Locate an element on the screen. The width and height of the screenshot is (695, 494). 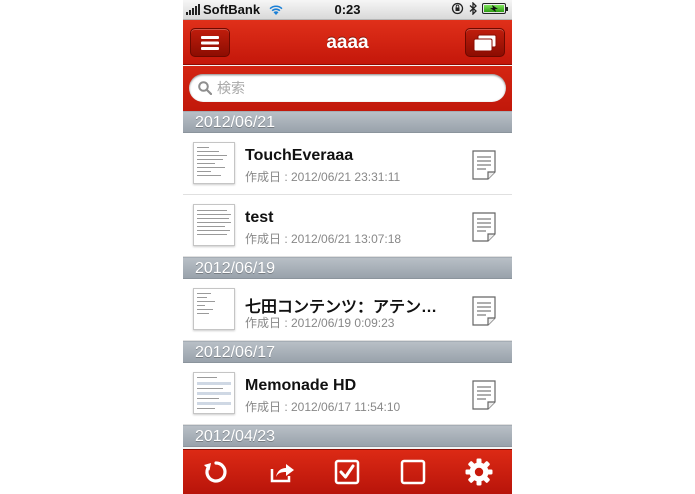
share-icon is located at coordinates (282, 473).